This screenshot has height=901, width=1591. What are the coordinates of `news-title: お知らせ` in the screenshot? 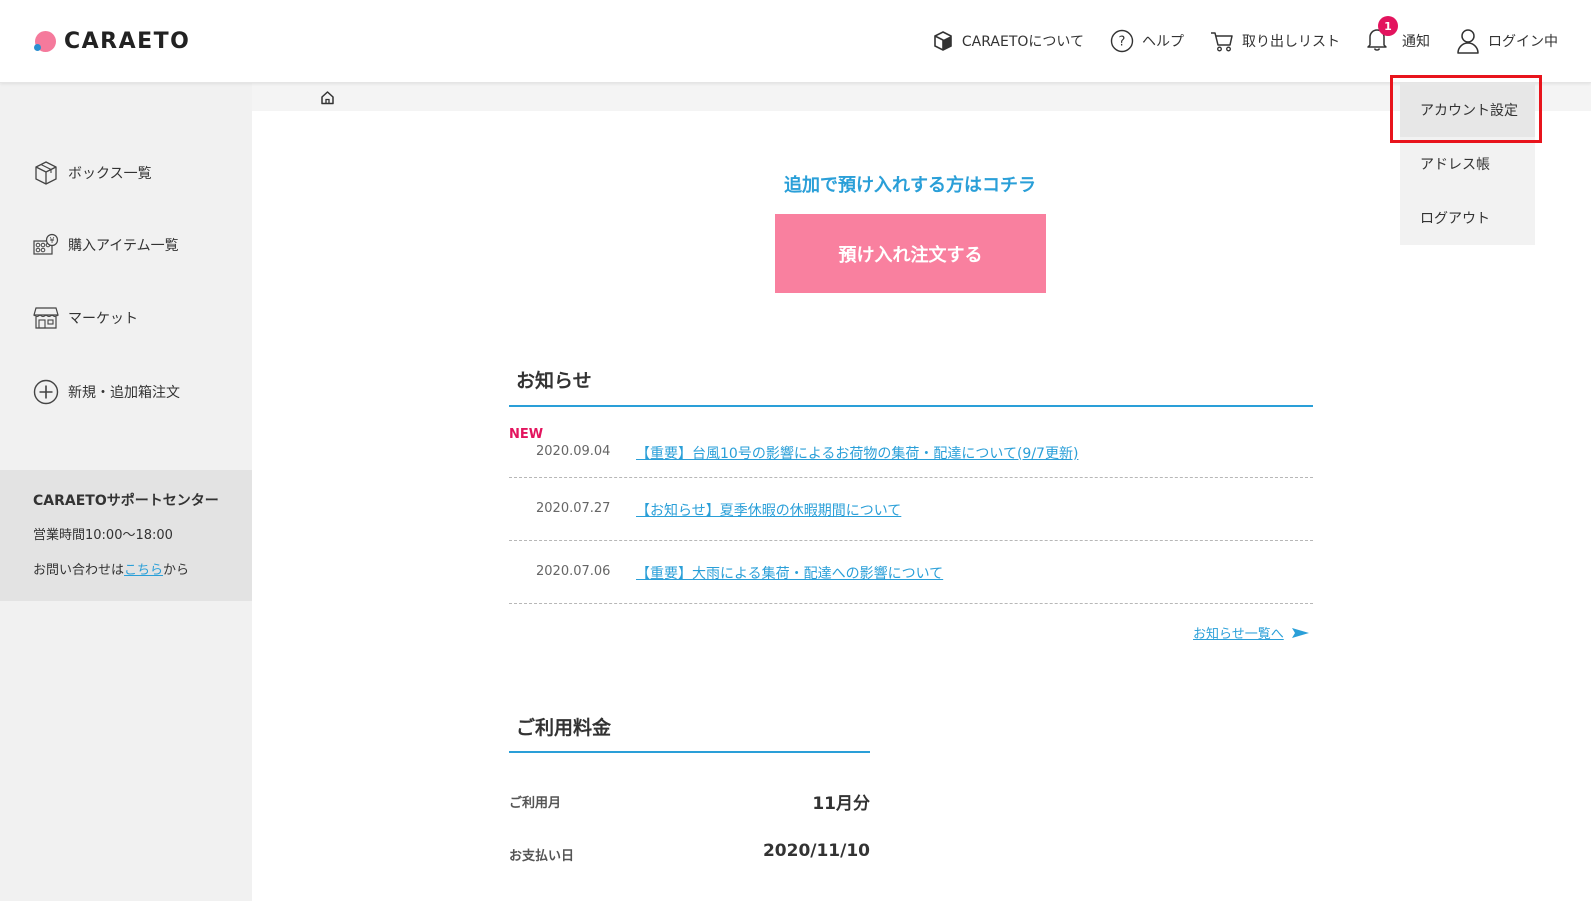 It's located at (554, 381).